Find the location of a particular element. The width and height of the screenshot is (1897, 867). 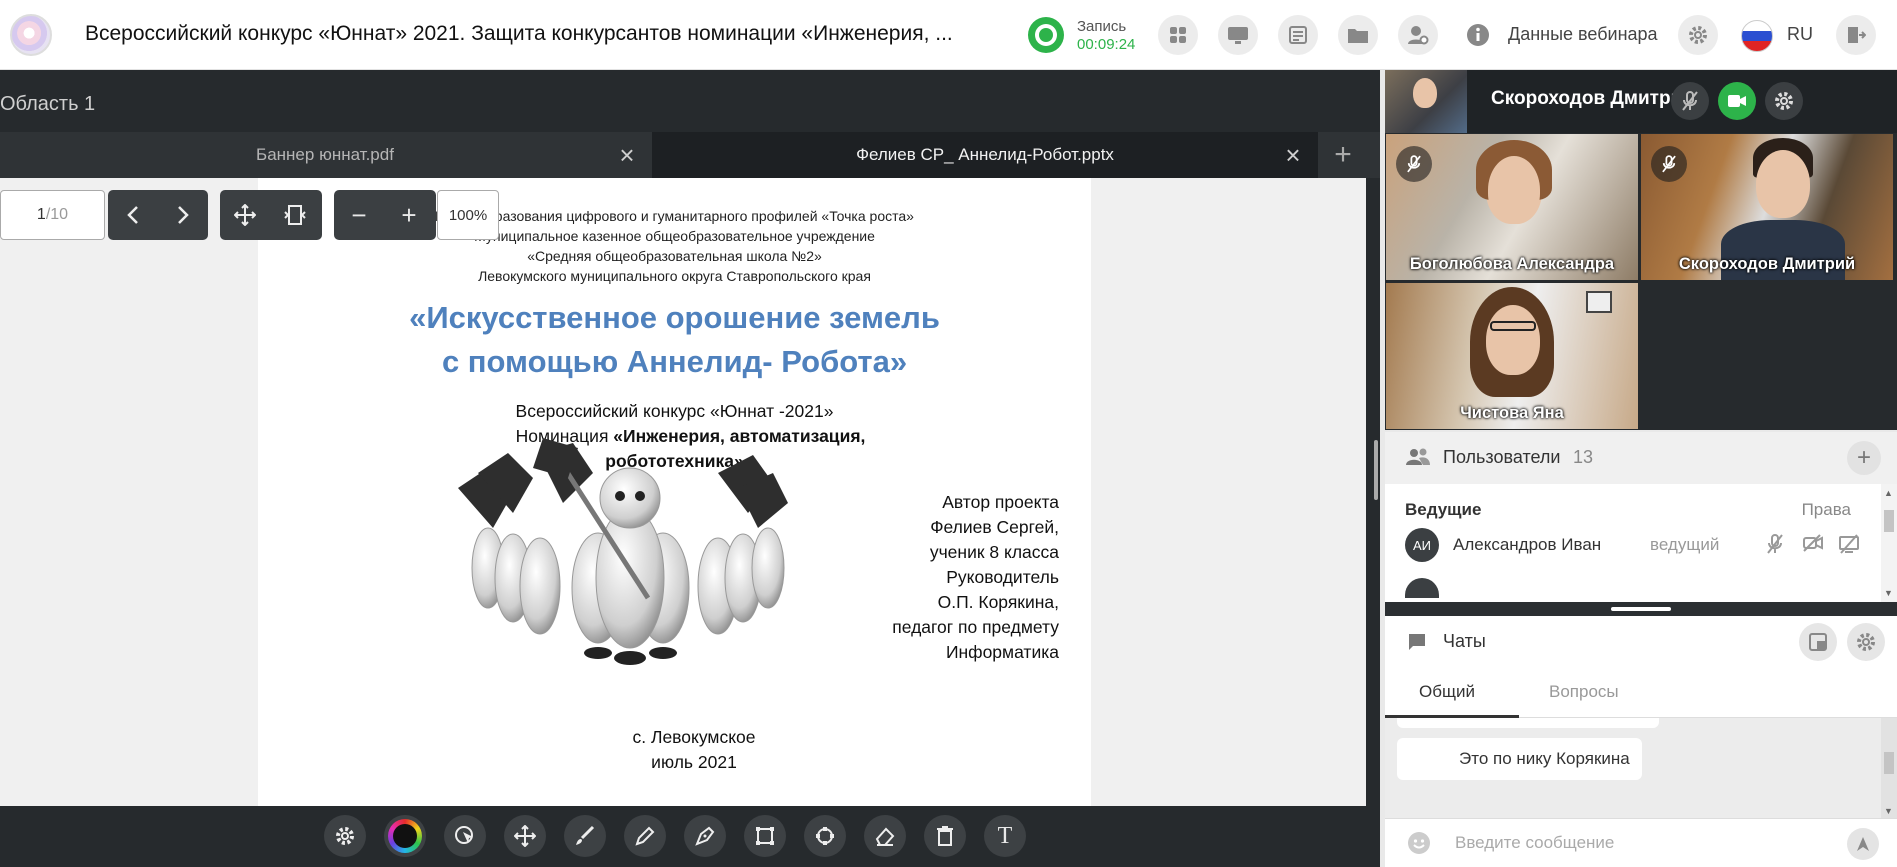

chat-messages: Это по нику Корякина ▼ is located at coordinates (1641, 768).